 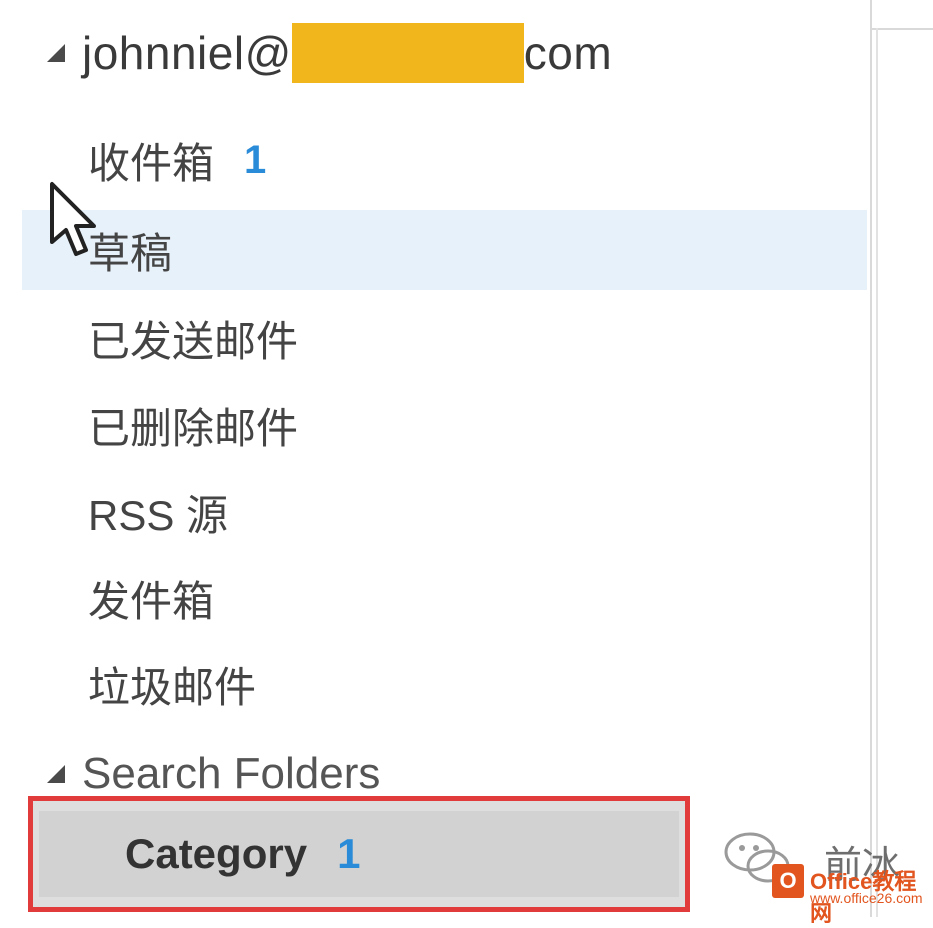 What do you see at coordinates (824, 873) in the screenshot?
I see `watermark: 前冰 O Office教程网 www.office26.com` at bounding box center [824, 873].